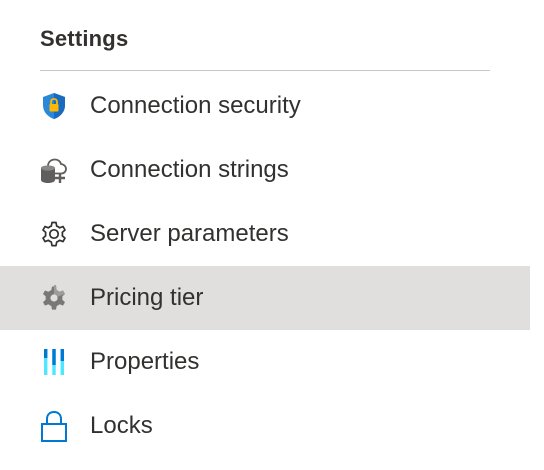 This screenshot has width=544, height=470. I want to click on lock-icon, so click(54, 426).